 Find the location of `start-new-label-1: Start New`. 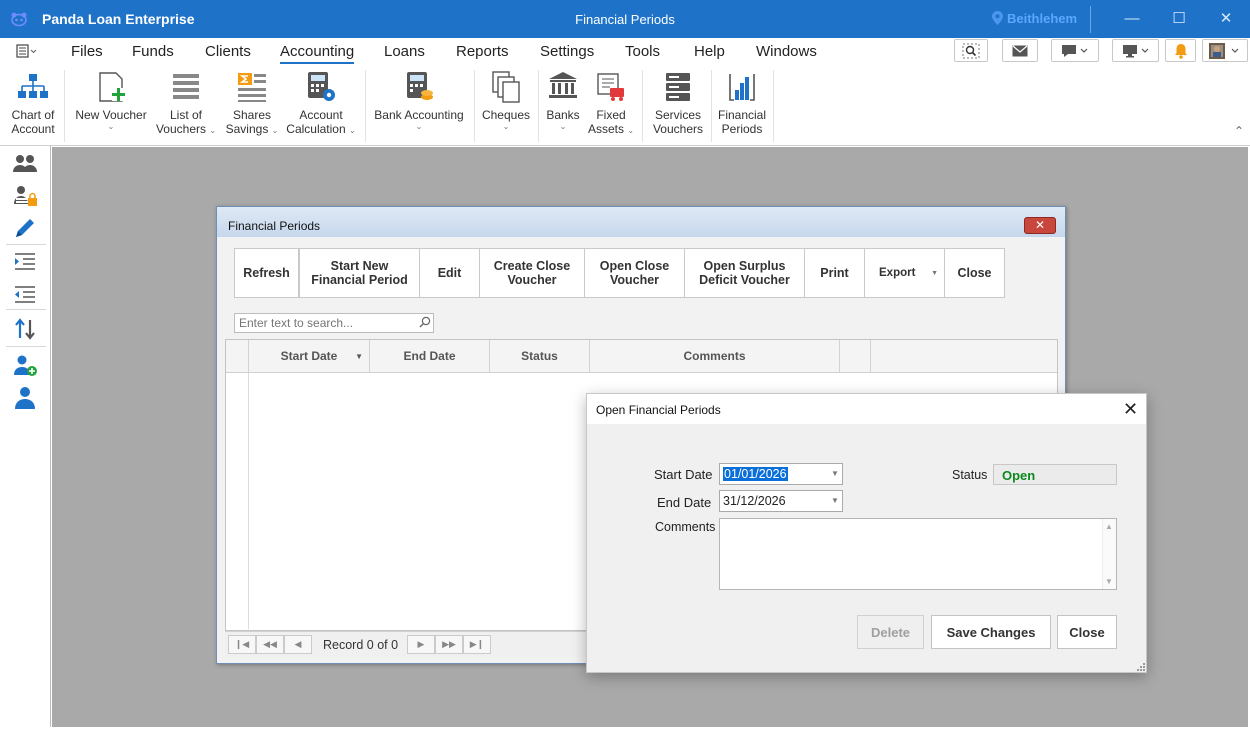

start-new-label-1: Start New is located at coordinates (359, 266).